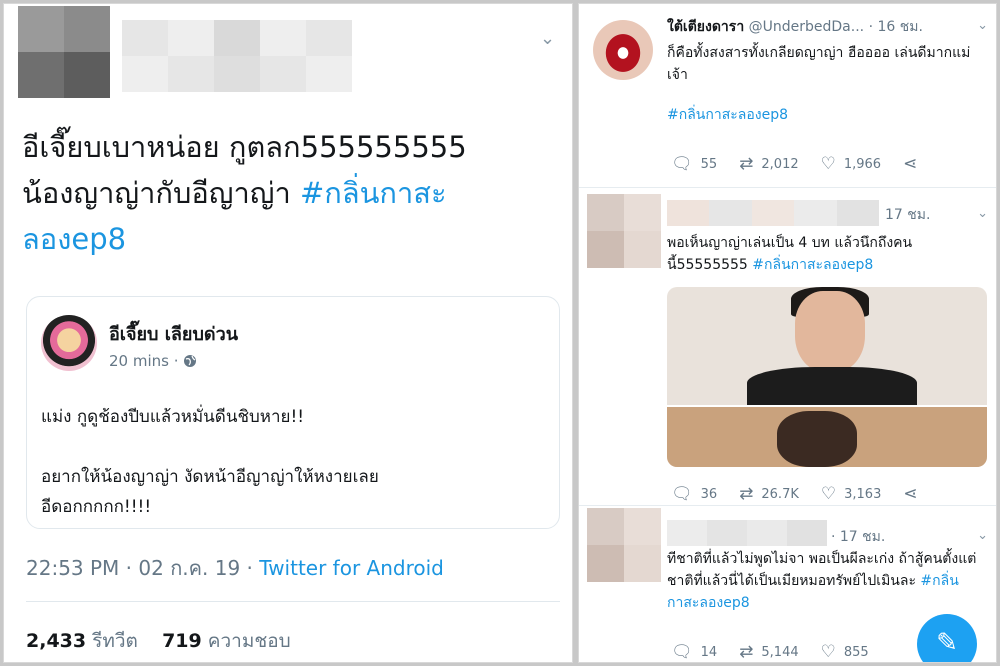 The width and height of the screenshot is (1000, 666). What do you see at coordinates (64, 52) in the screenshot?
I see `author-avatar-blurred` at bounding box center [64, 52].